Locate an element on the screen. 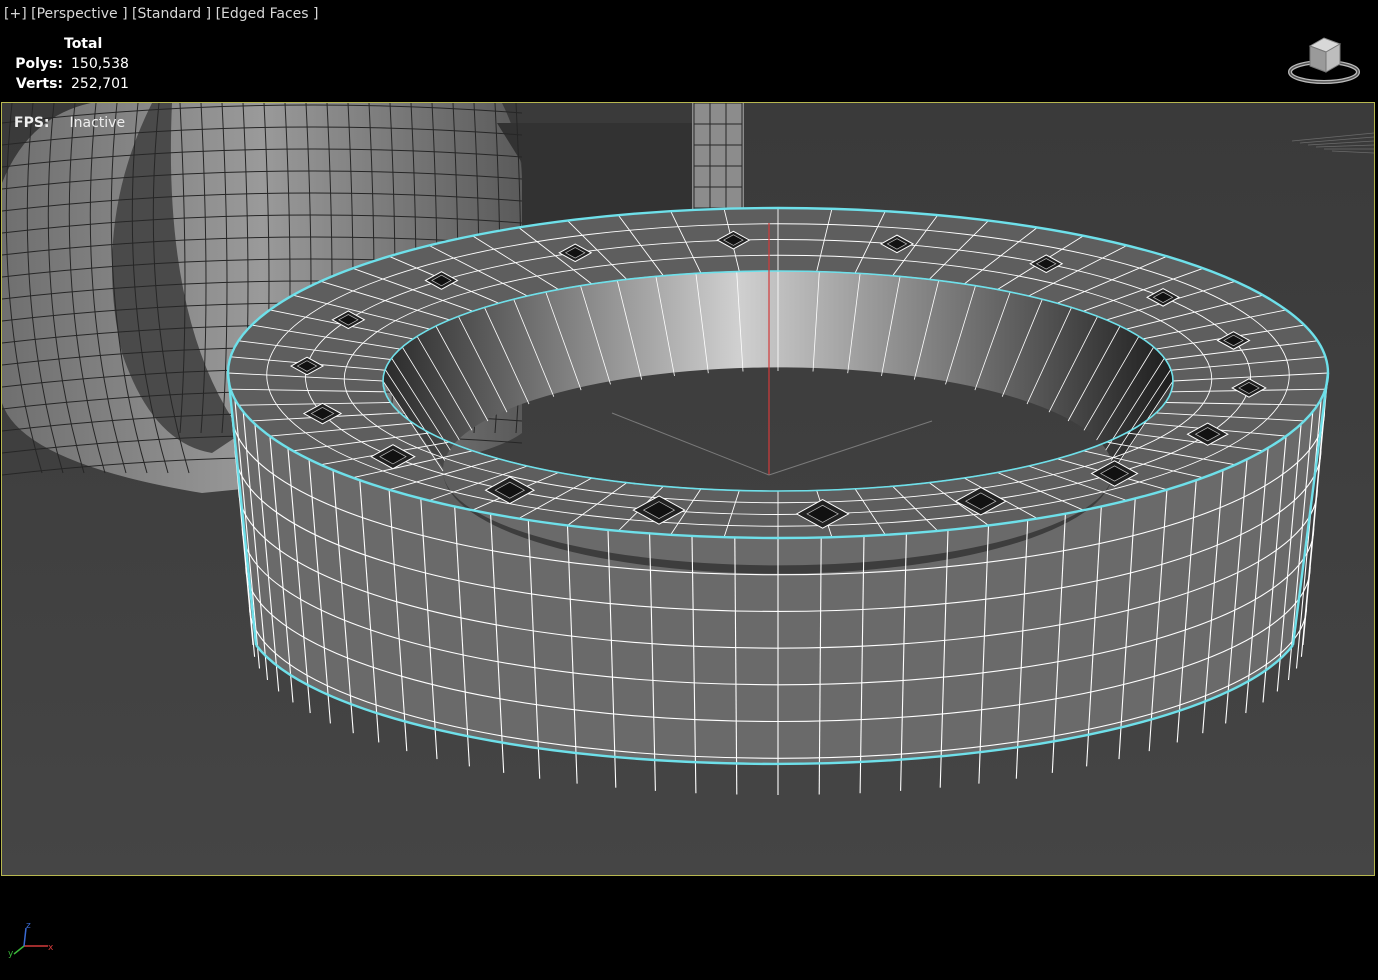  axis-x-label: x is located at coordinates (51, 948).